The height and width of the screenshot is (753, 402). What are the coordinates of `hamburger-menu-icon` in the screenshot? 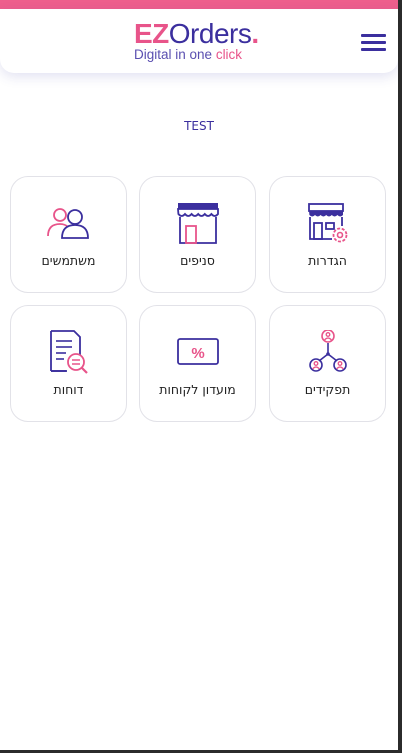 It's located at (373, 43).